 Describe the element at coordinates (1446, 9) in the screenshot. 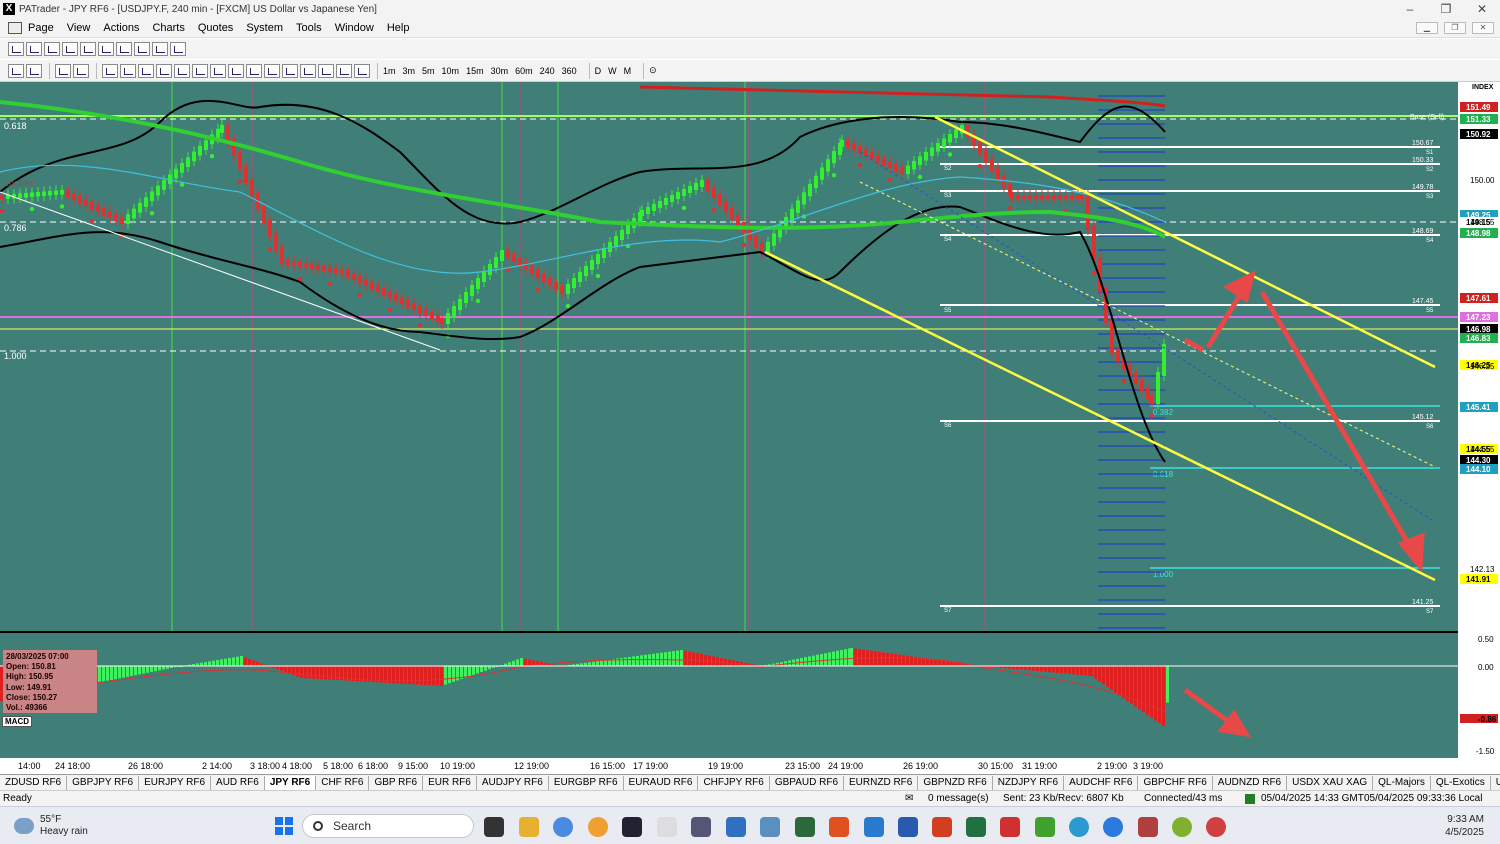

I see `maximize-button: ❐` at that location.